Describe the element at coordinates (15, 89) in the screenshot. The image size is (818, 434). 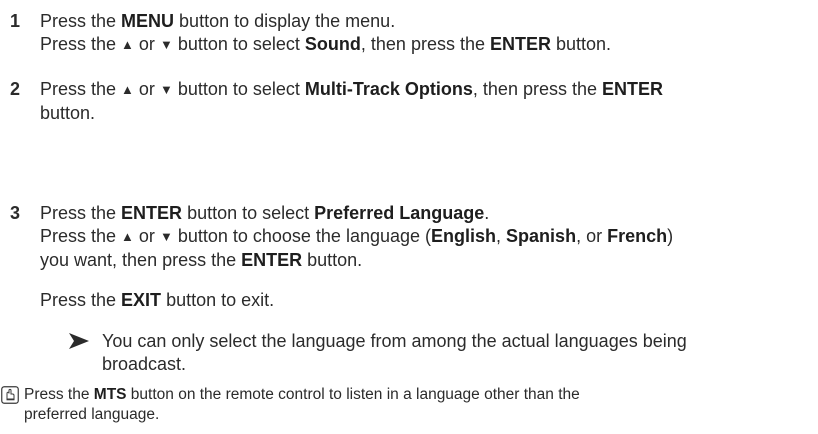
I see `step-number: 2` at that location.